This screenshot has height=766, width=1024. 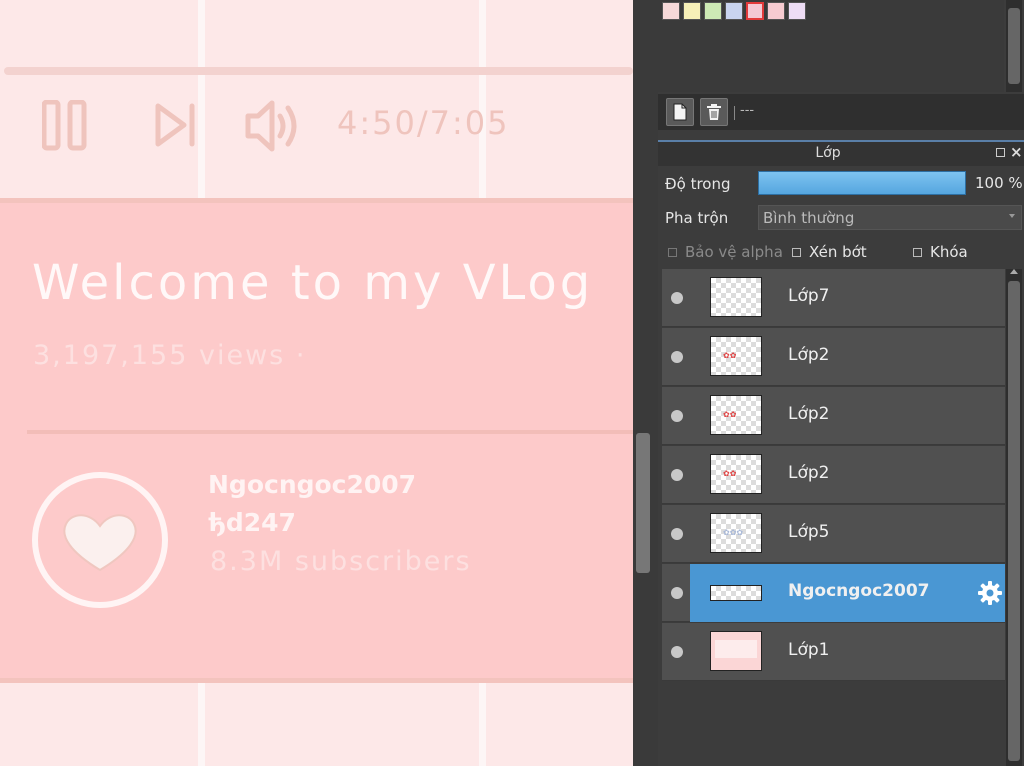 I want to click on lock-checkbox: Khóa, so click(x=940, y=252).